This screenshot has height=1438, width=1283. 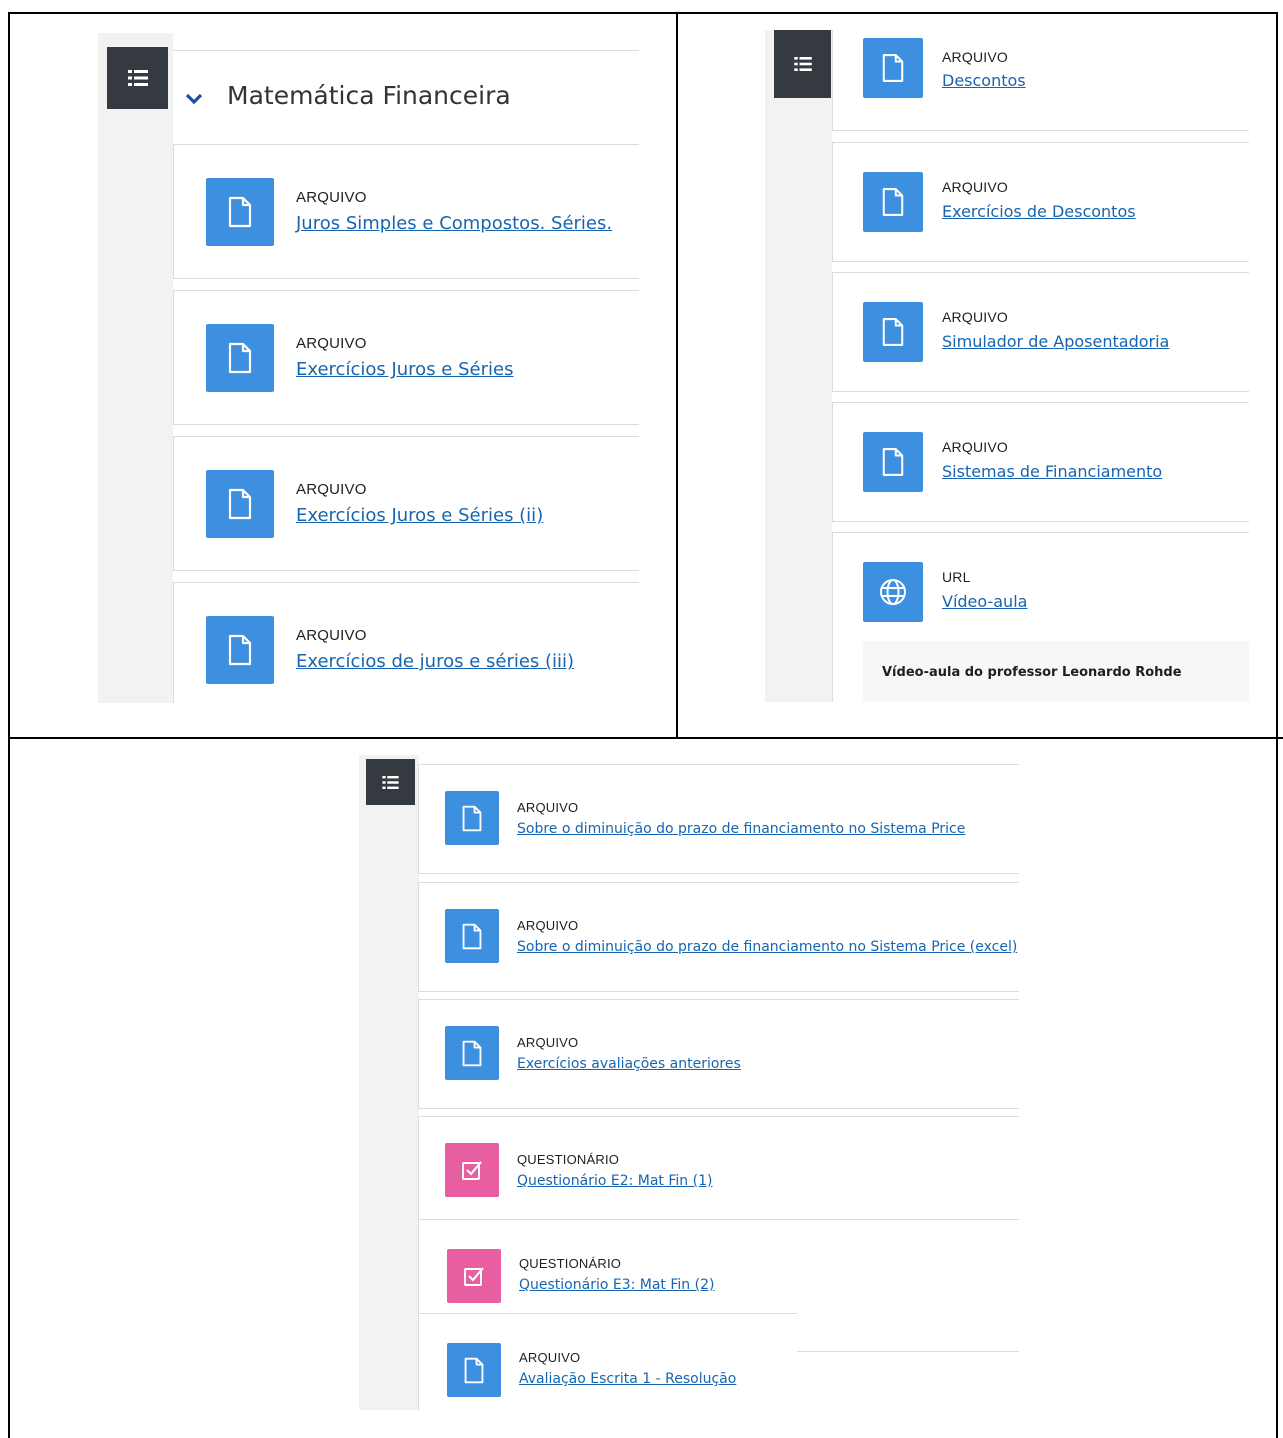 What do you see at coordinates (645, 738) in the screenshot?
I see `table-row-divider` at bounding box center [645, 738].